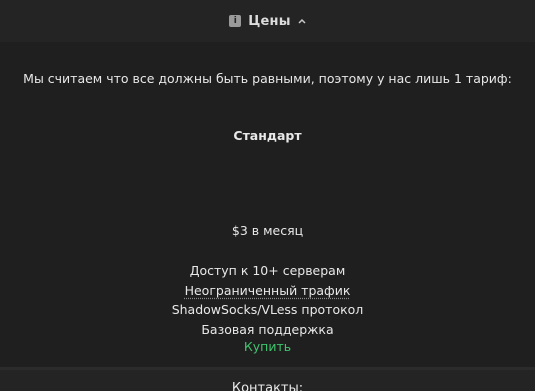 The image size is (535, 391). I want to click on feature-item: Доступ к 10+ серверам, so click(267, 270).